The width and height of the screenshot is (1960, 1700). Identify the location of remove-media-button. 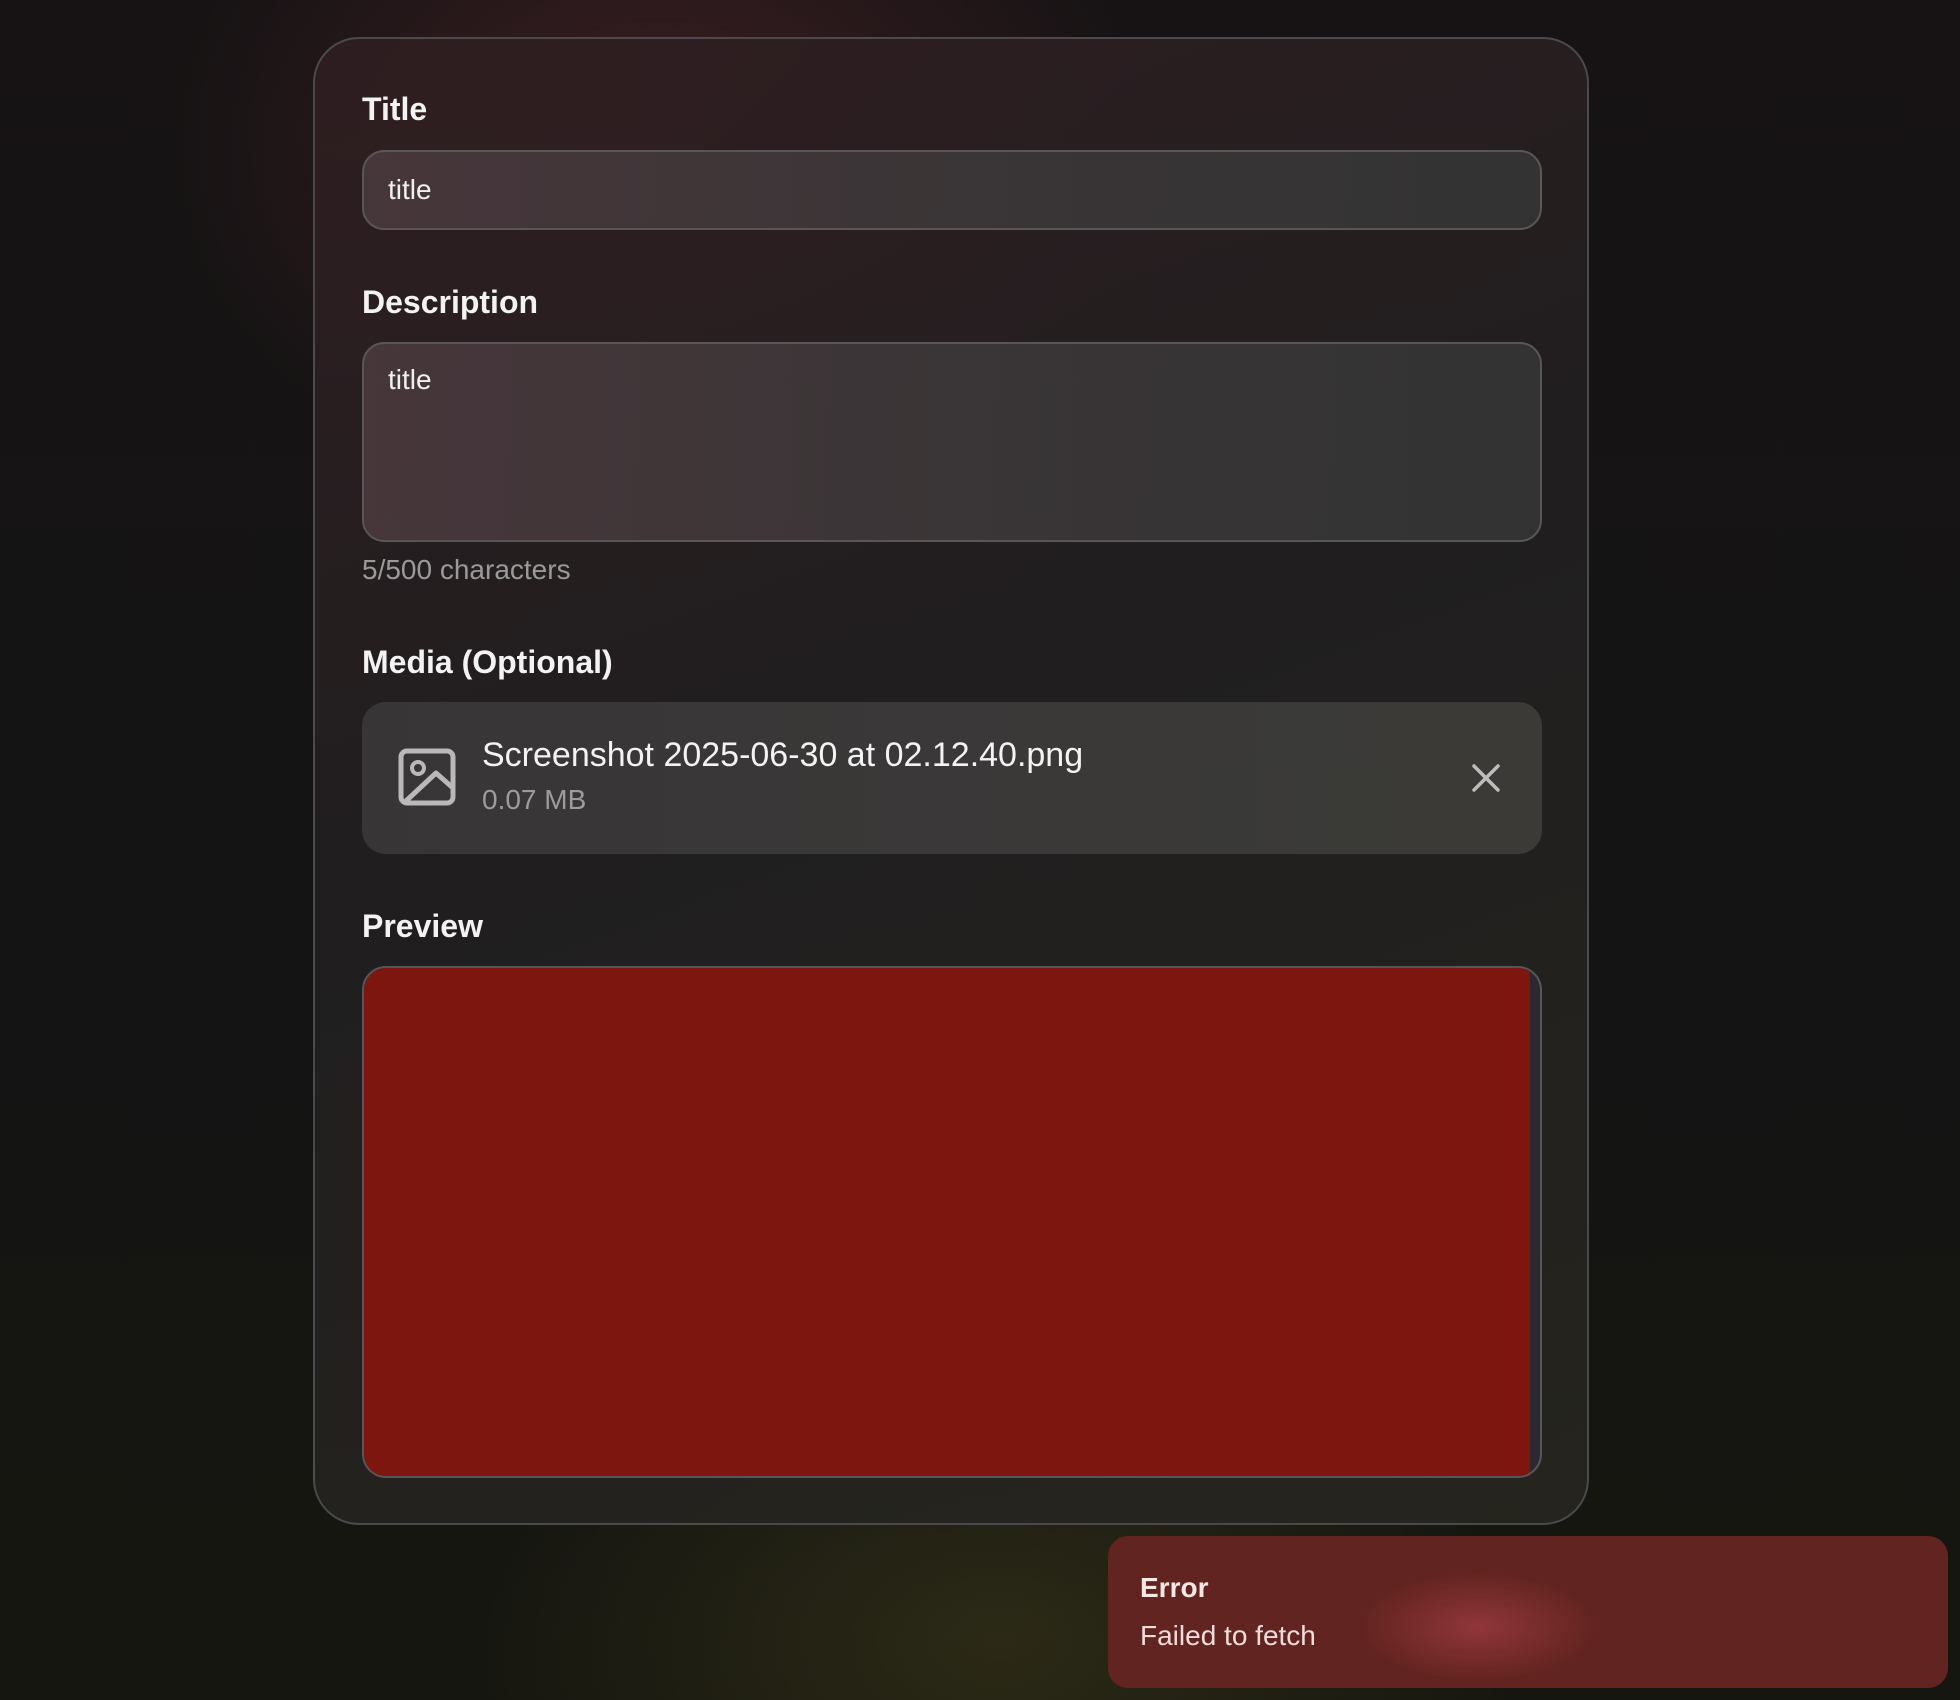
(1486, 778).